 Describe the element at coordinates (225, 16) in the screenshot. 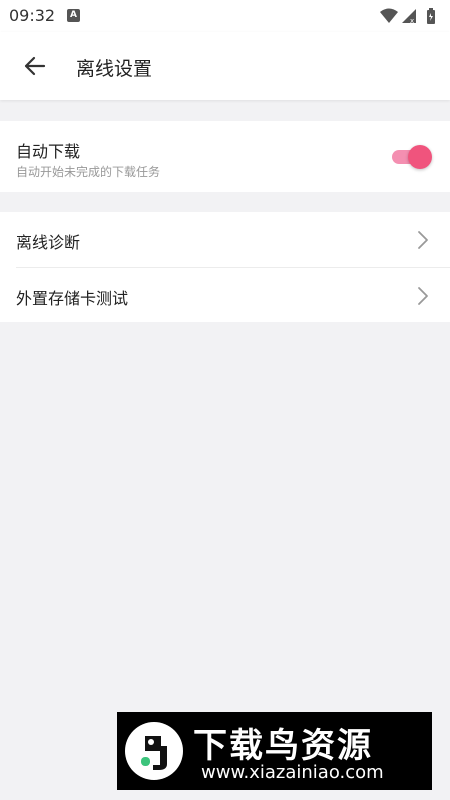

I see `status-bar: 09:32 A x` at that location.